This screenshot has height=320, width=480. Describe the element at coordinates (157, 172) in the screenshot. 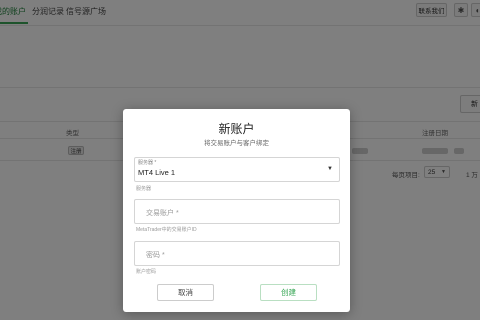

I see `server-value: MT4 Live 1` at that location.